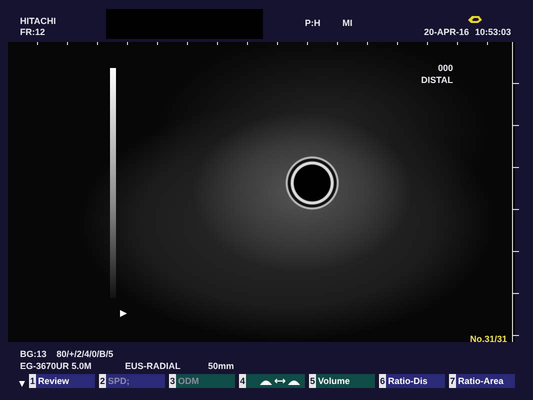 The width and height of the screenshot is (533, 400). Describe the element at coordinates (312, 23) in the screenshot. I see `probe-mode: P:H` at that location.